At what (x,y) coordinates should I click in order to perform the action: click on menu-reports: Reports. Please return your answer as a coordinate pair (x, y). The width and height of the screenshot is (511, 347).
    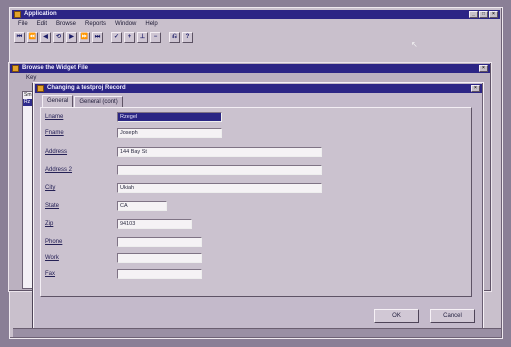
    Looking at the image, I should click on (95, 24).